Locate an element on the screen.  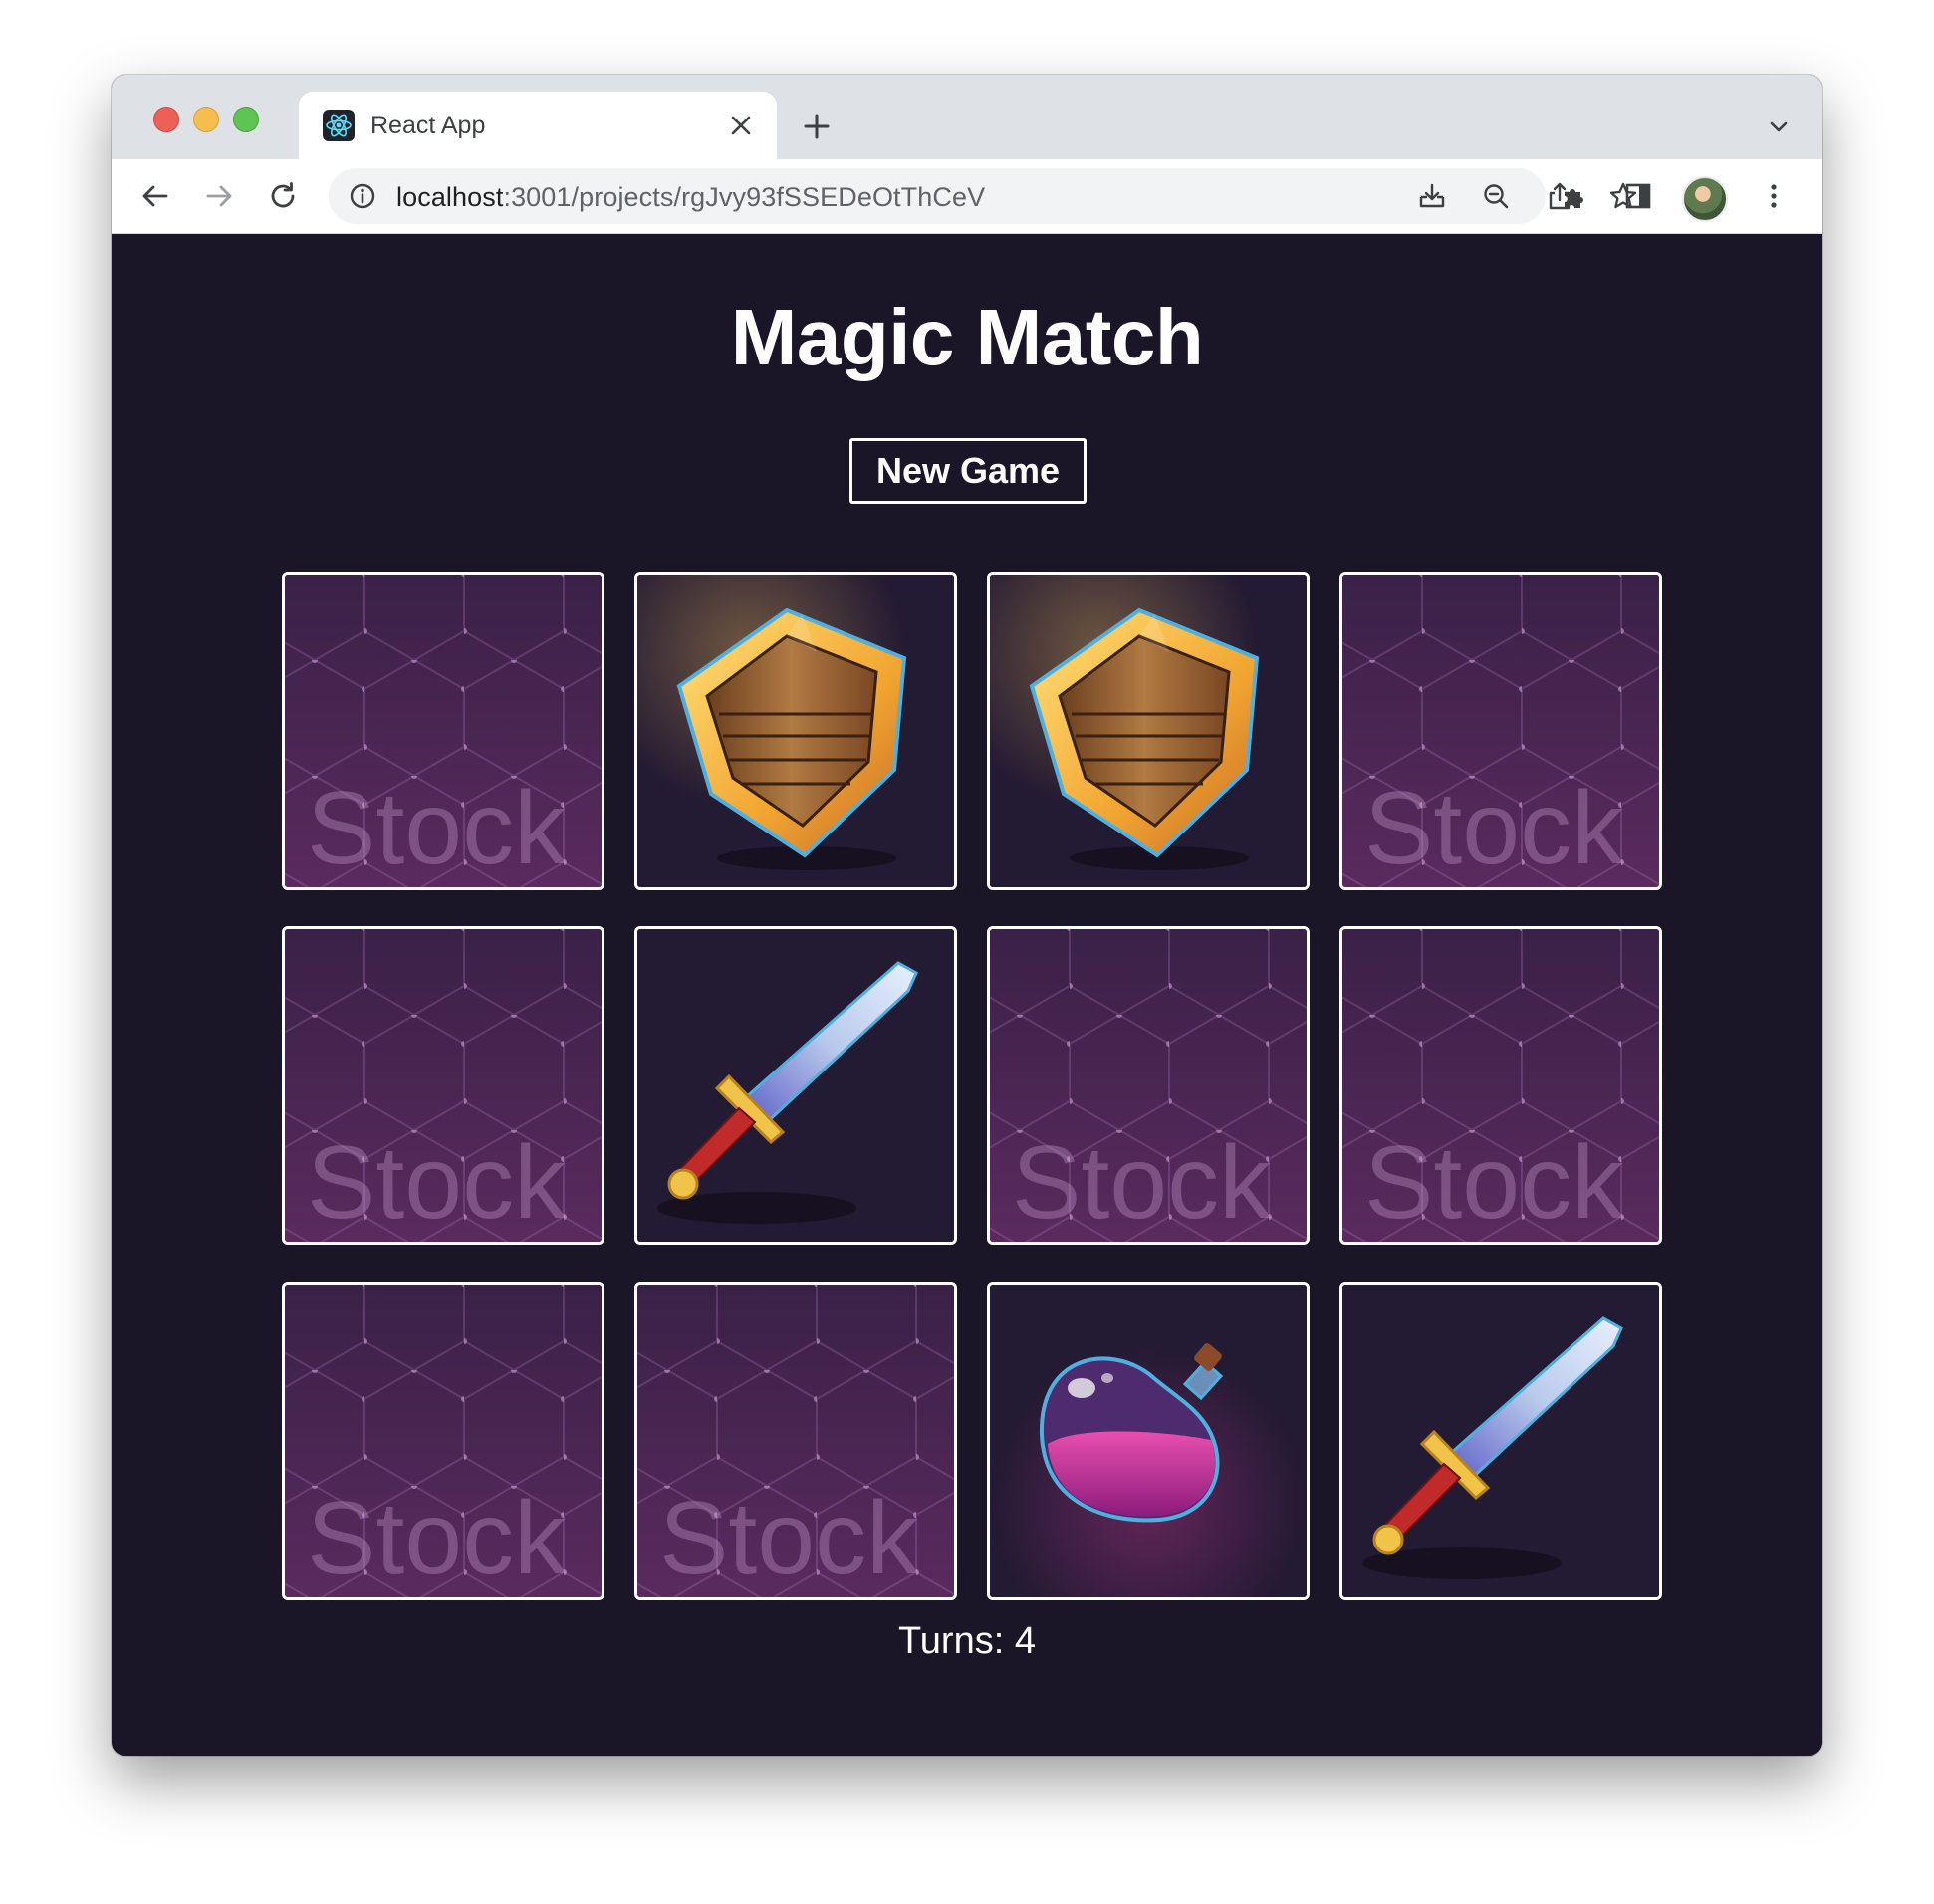
avatar is located at coordinates (1705, 199).